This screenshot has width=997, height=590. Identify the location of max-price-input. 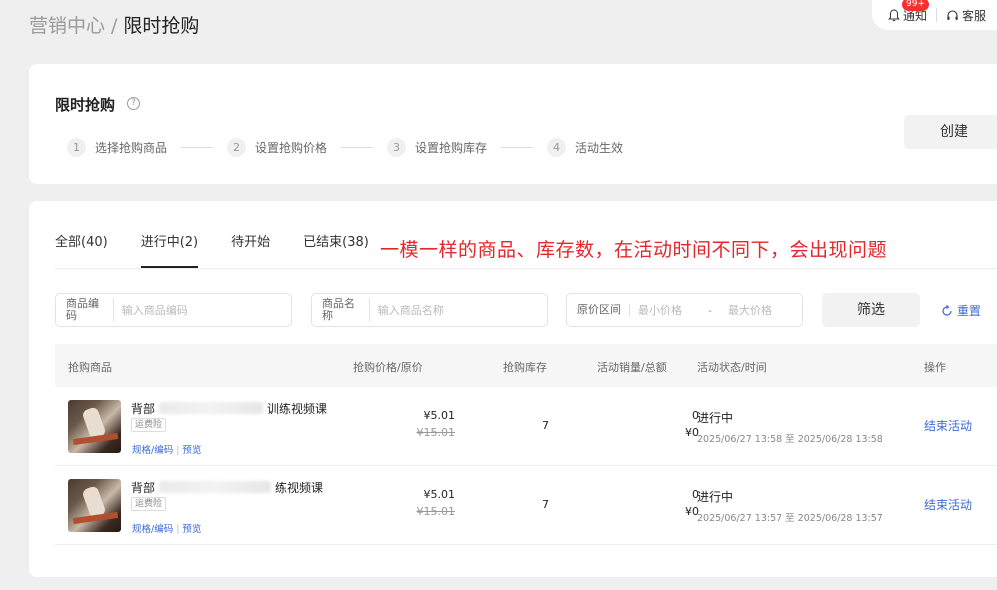
(754, 310).